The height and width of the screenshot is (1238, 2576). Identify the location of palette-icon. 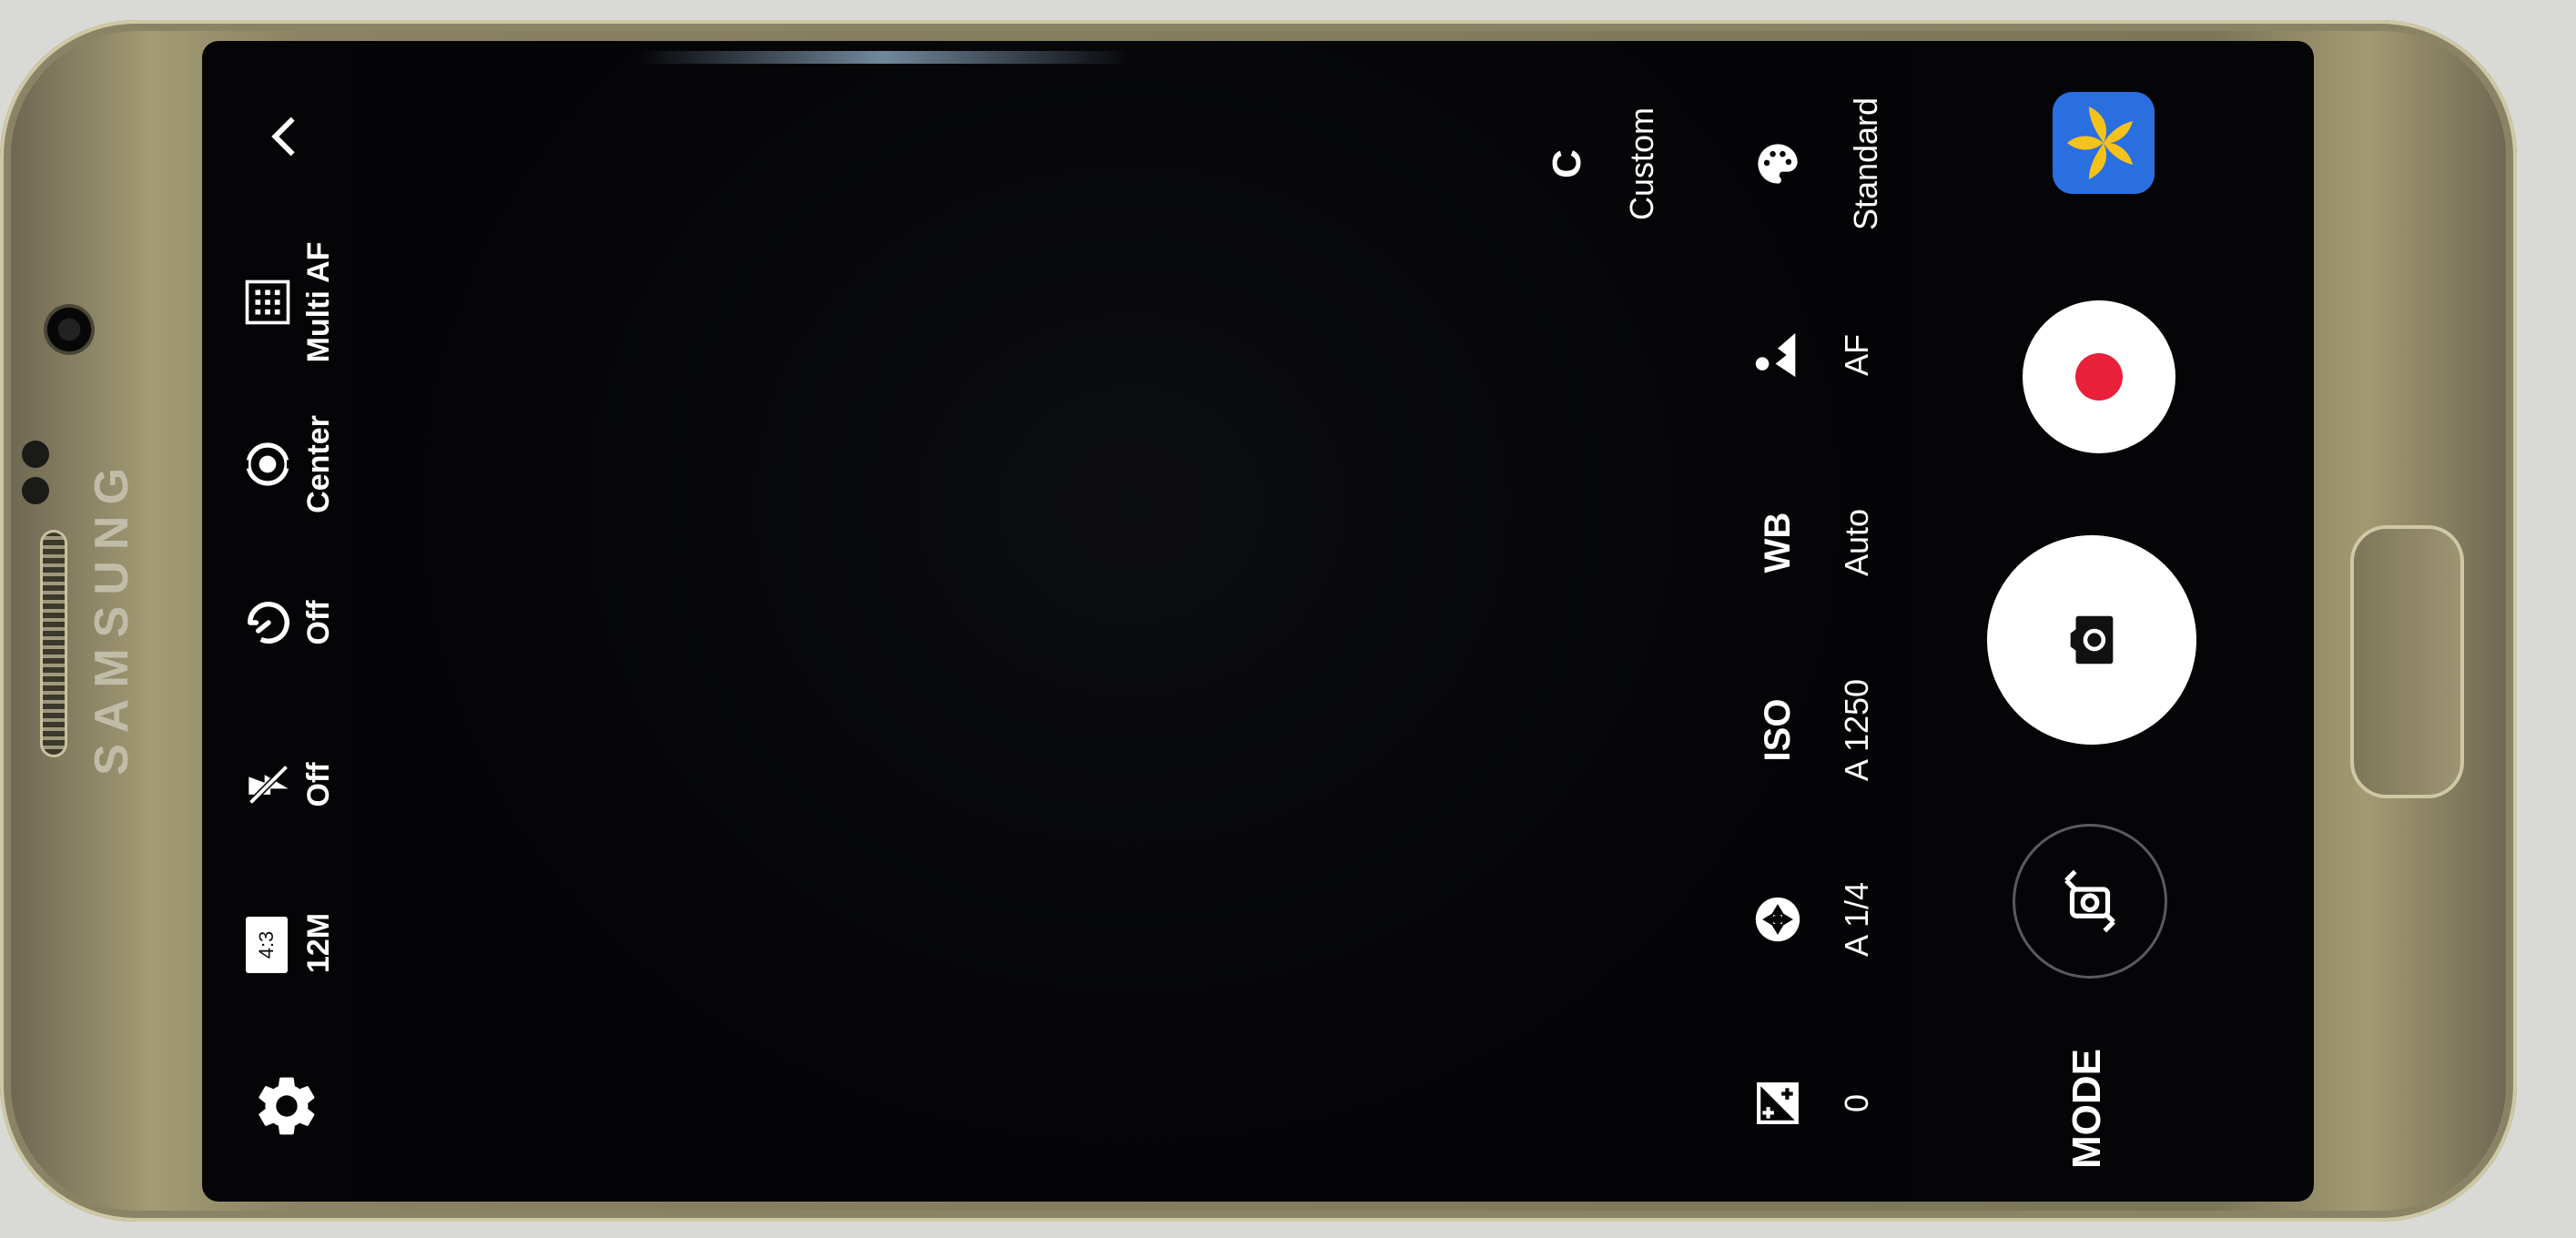
(1777, 164).